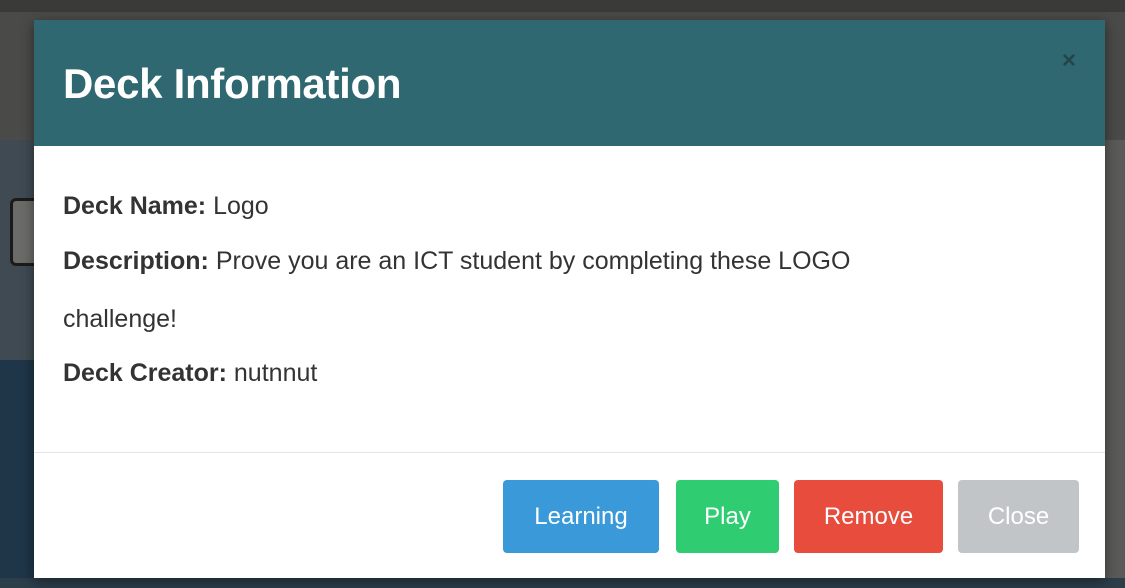 This screenshot has height=588, width=1125. Describe the element at coordinates (145, 373) in the screenshot. I see `deck-creator-label: Deck Creator:` at that location.